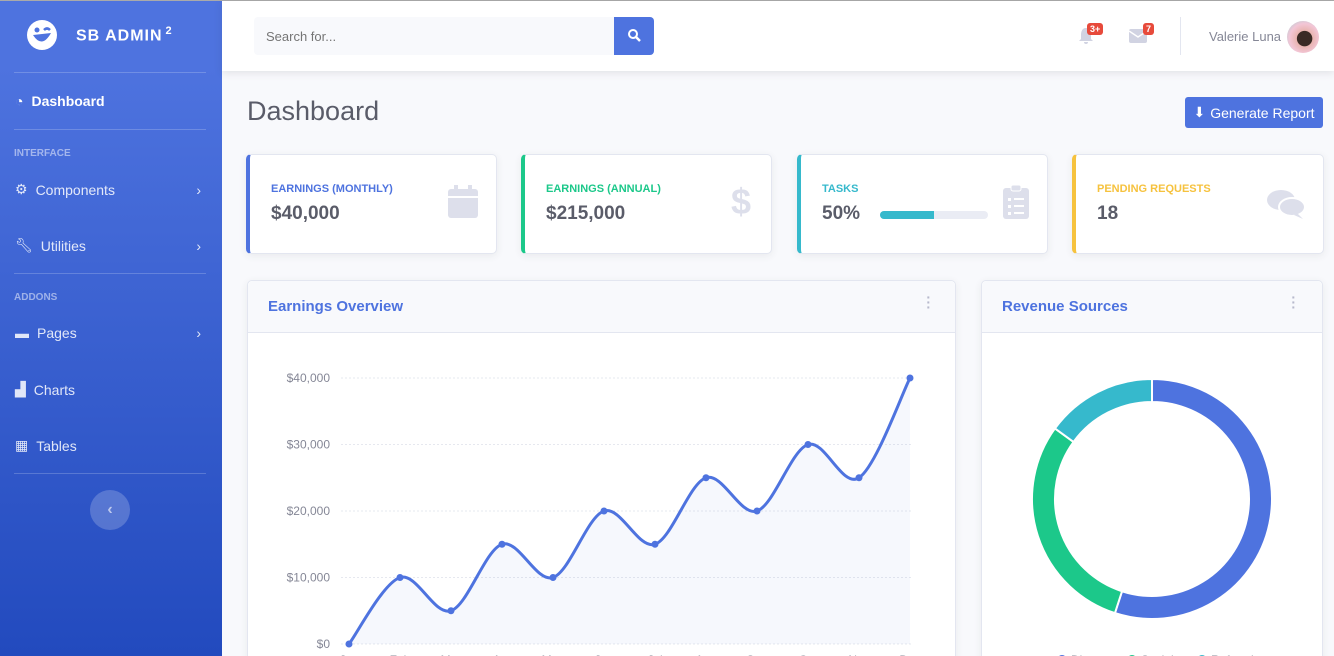 Image resolution: width=1334 pixels, height=656 pixels. I want to click on revenue-donut-chart: DirectSocialReferral, so click(1152, 516).